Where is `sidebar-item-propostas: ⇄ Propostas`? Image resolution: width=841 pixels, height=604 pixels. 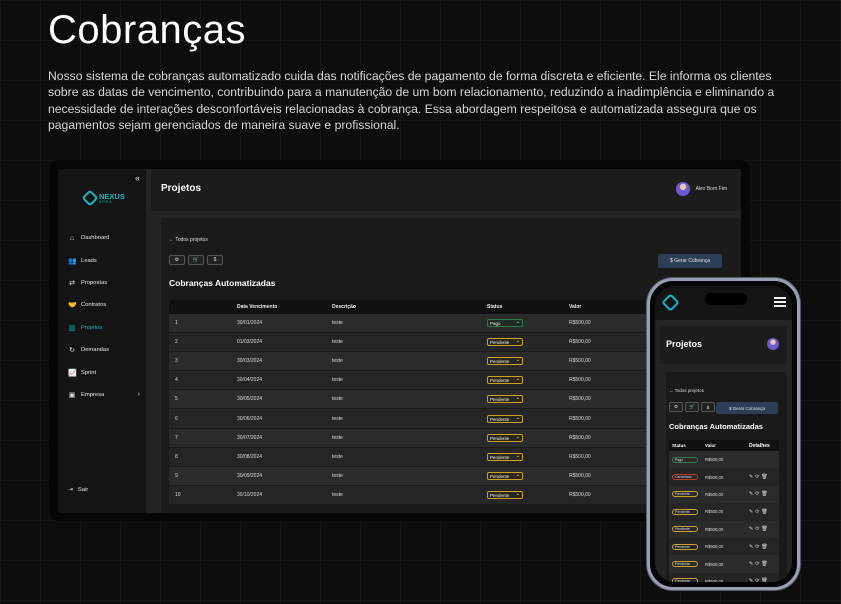 sidebar-item-propostas: ⇄ Propostas is located at coordinates (104, 283).